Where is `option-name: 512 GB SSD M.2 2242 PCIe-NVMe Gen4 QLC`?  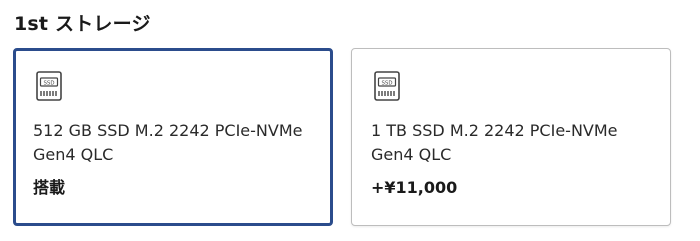 option-name: 512 GB SSD M.2 2242 PCIe-NVMe Gen4 QLC is located at coordinates (168, 142).